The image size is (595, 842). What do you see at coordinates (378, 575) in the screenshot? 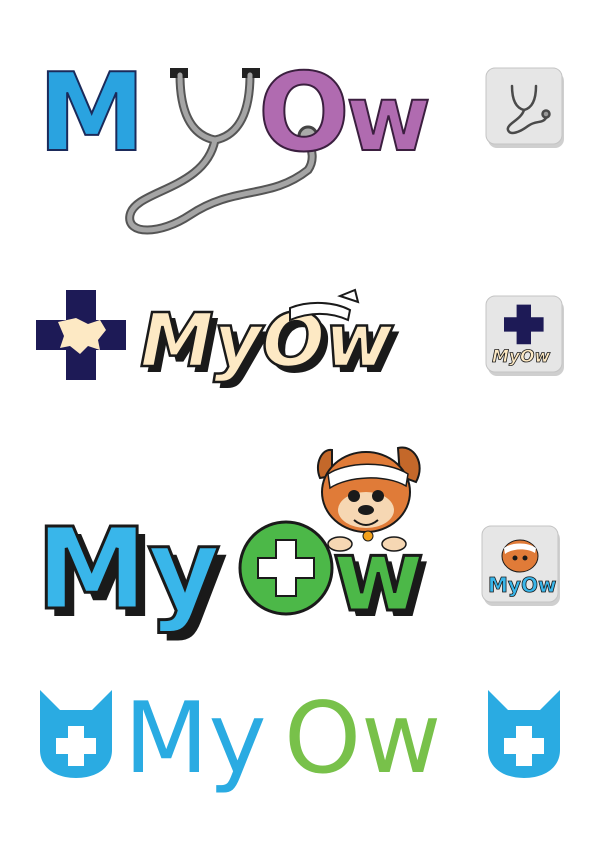
I see `logo3-letter-w: w` at bounding box center [378, 575].